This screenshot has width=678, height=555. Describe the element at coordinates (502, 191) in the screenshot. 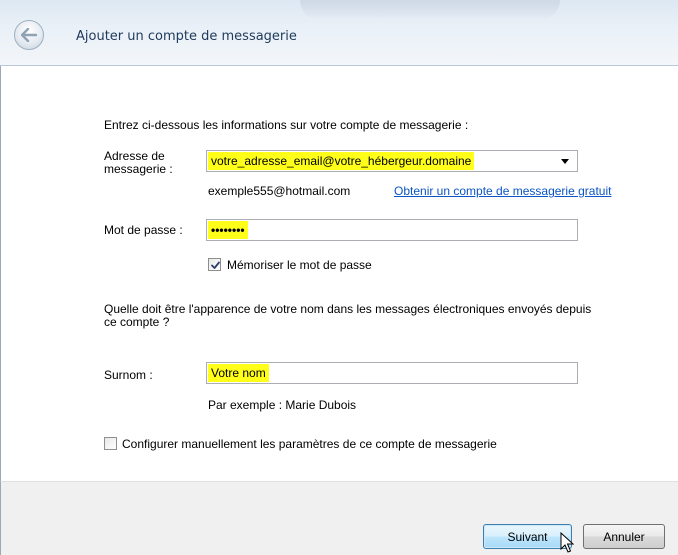

I see `free-account-link: Obtenir un compte de messagerie gratuit` at that location.